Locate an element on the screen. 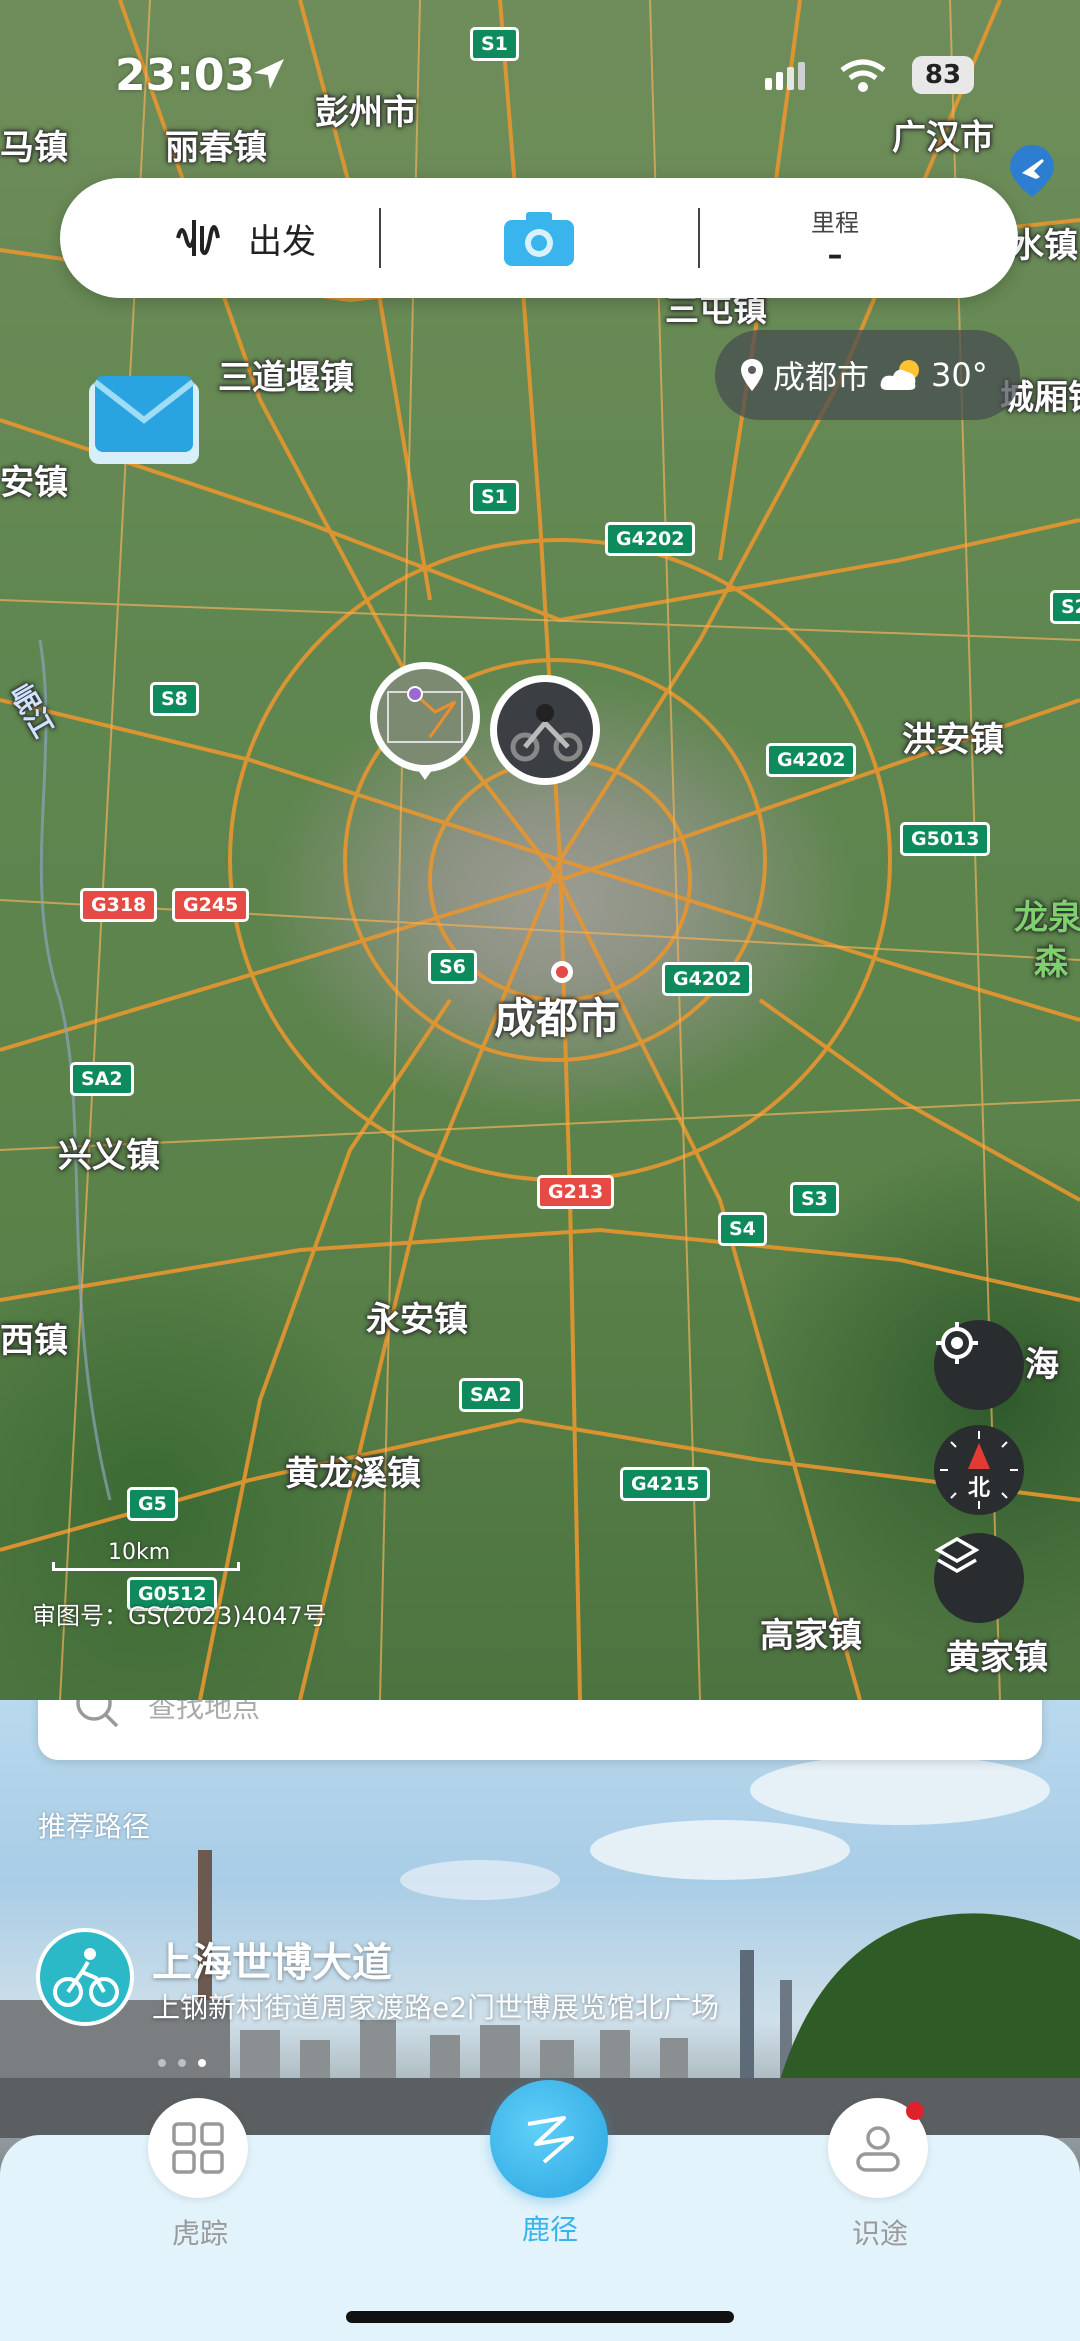 The width and height of the screenshot is (1080, 2341). compass-button: 北 is located at coordinates (979, 1470).